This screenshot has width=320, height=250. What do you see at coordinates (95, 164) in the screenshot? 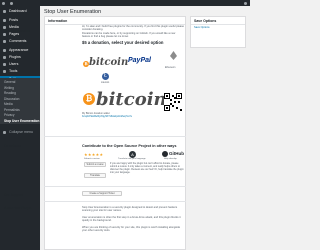
I see `submit-review-button: Submit a review` at bounding box center [95, 164].